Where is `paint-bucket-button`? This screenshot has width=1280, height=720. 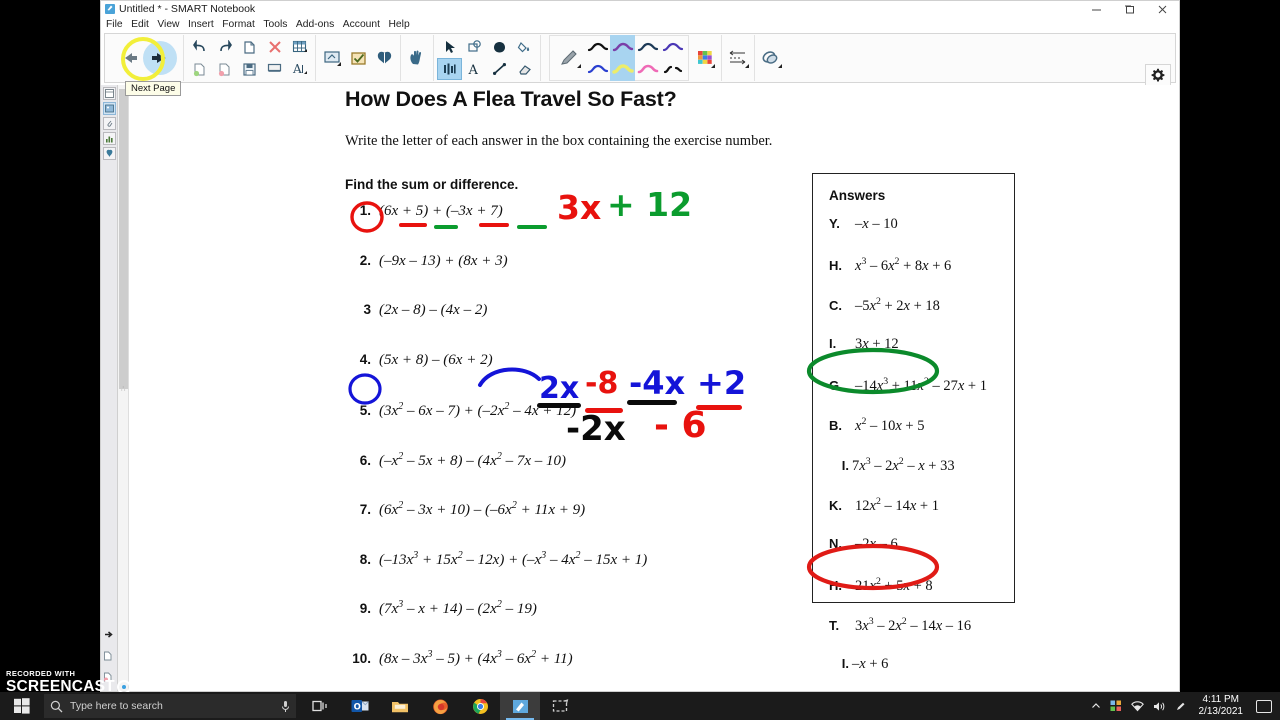
paint-bucket-button is located at coordinates (524, 47).